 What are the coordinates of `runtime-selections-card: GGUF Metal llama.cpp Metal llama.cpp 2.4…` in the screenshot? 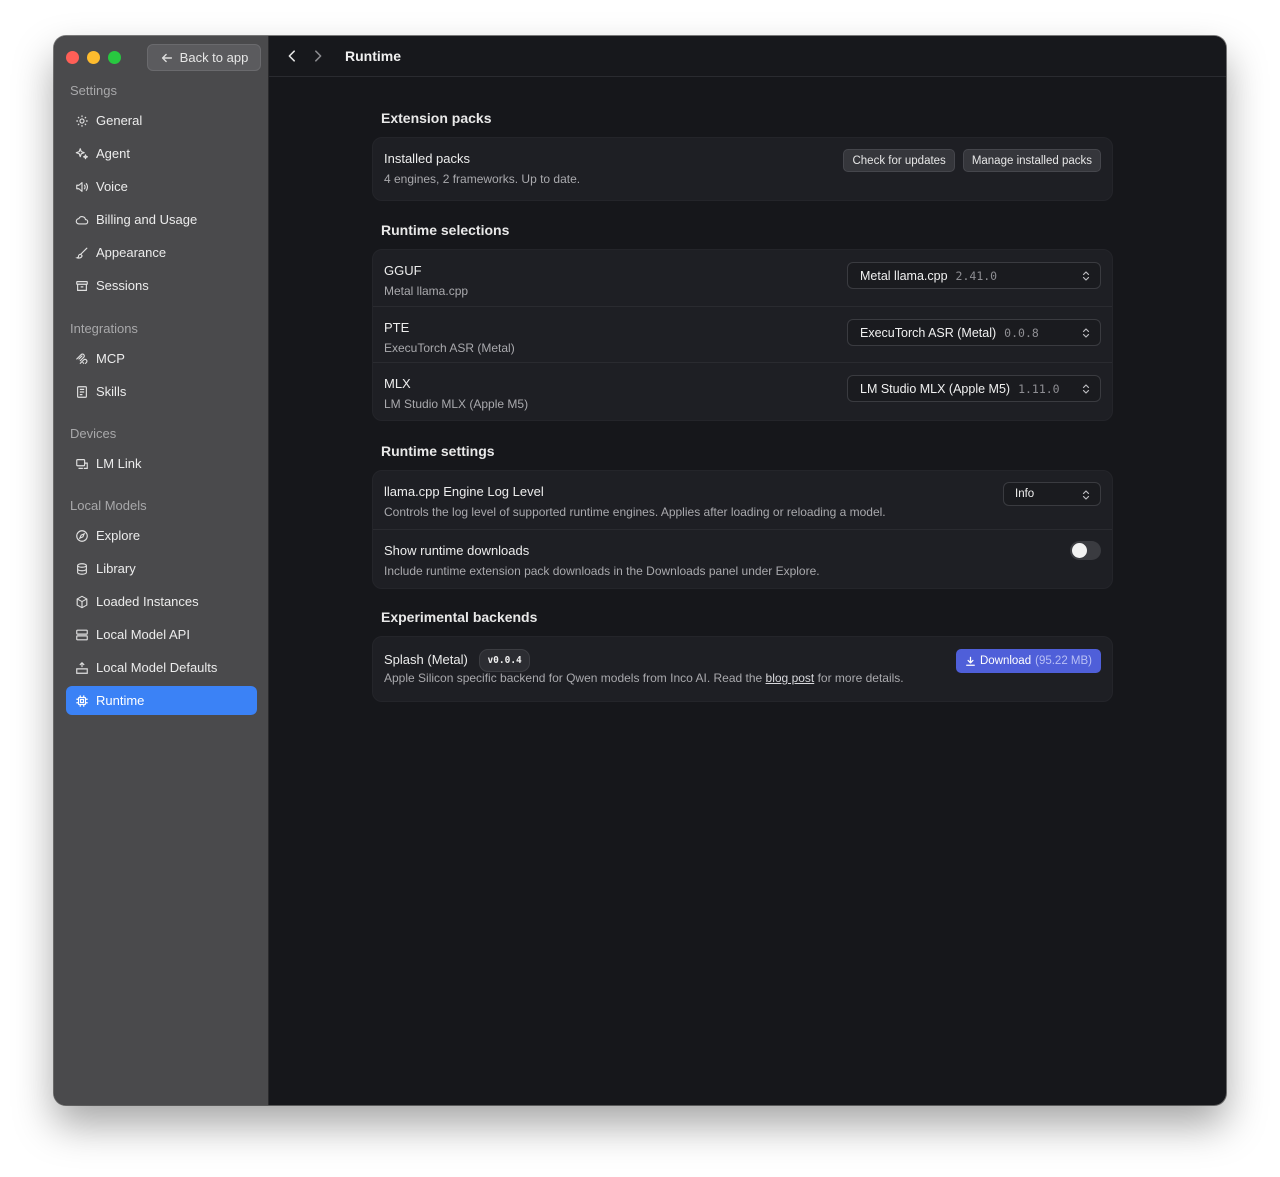 It's located at (742, 335).